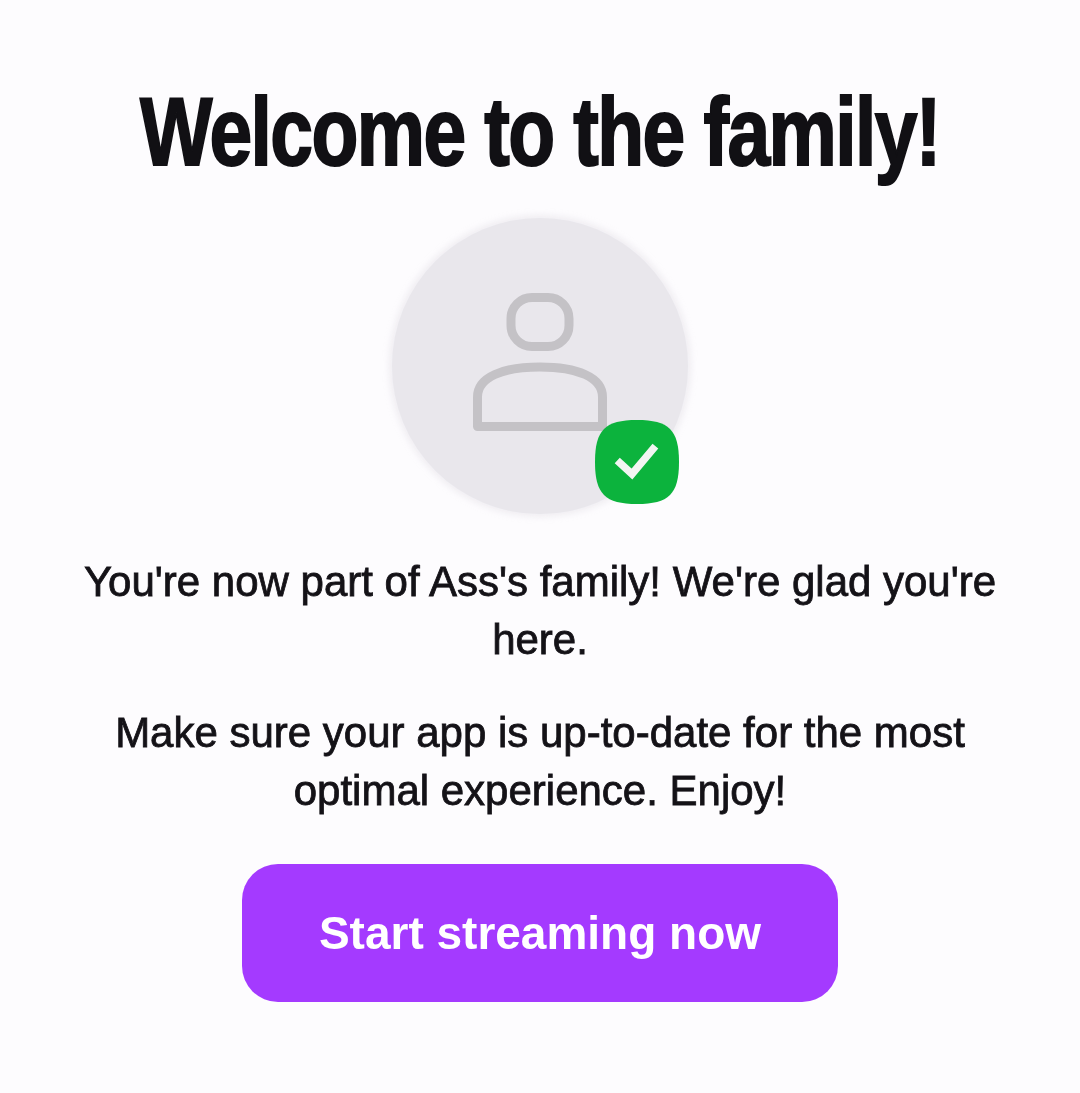 This screenshot has height=1093, width=1080. Describe the element at coordinates (540, 762) in the screenshot. I see `message-text: Make sure your app is up-to-date for the most optimal experience. Enjoy!` at that location.